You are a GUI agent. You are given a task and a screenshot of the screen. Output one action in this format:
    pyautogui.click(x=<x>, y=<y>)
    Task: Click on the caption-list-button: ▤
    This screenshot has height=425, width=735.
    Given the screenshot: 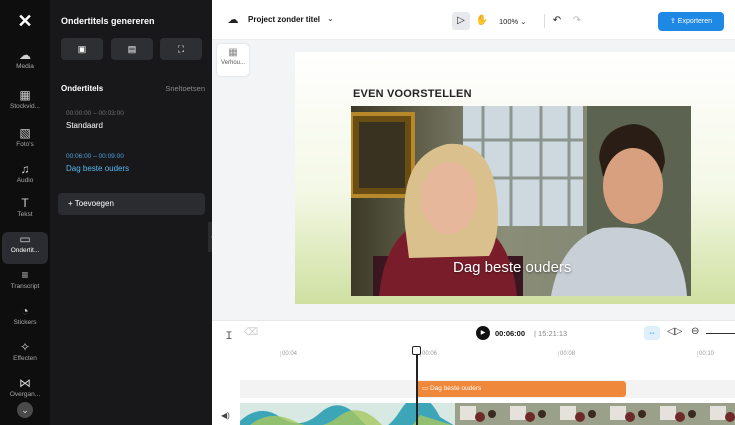 What is the action you would take?
    pyautogui.click(x=132, y=49)
    